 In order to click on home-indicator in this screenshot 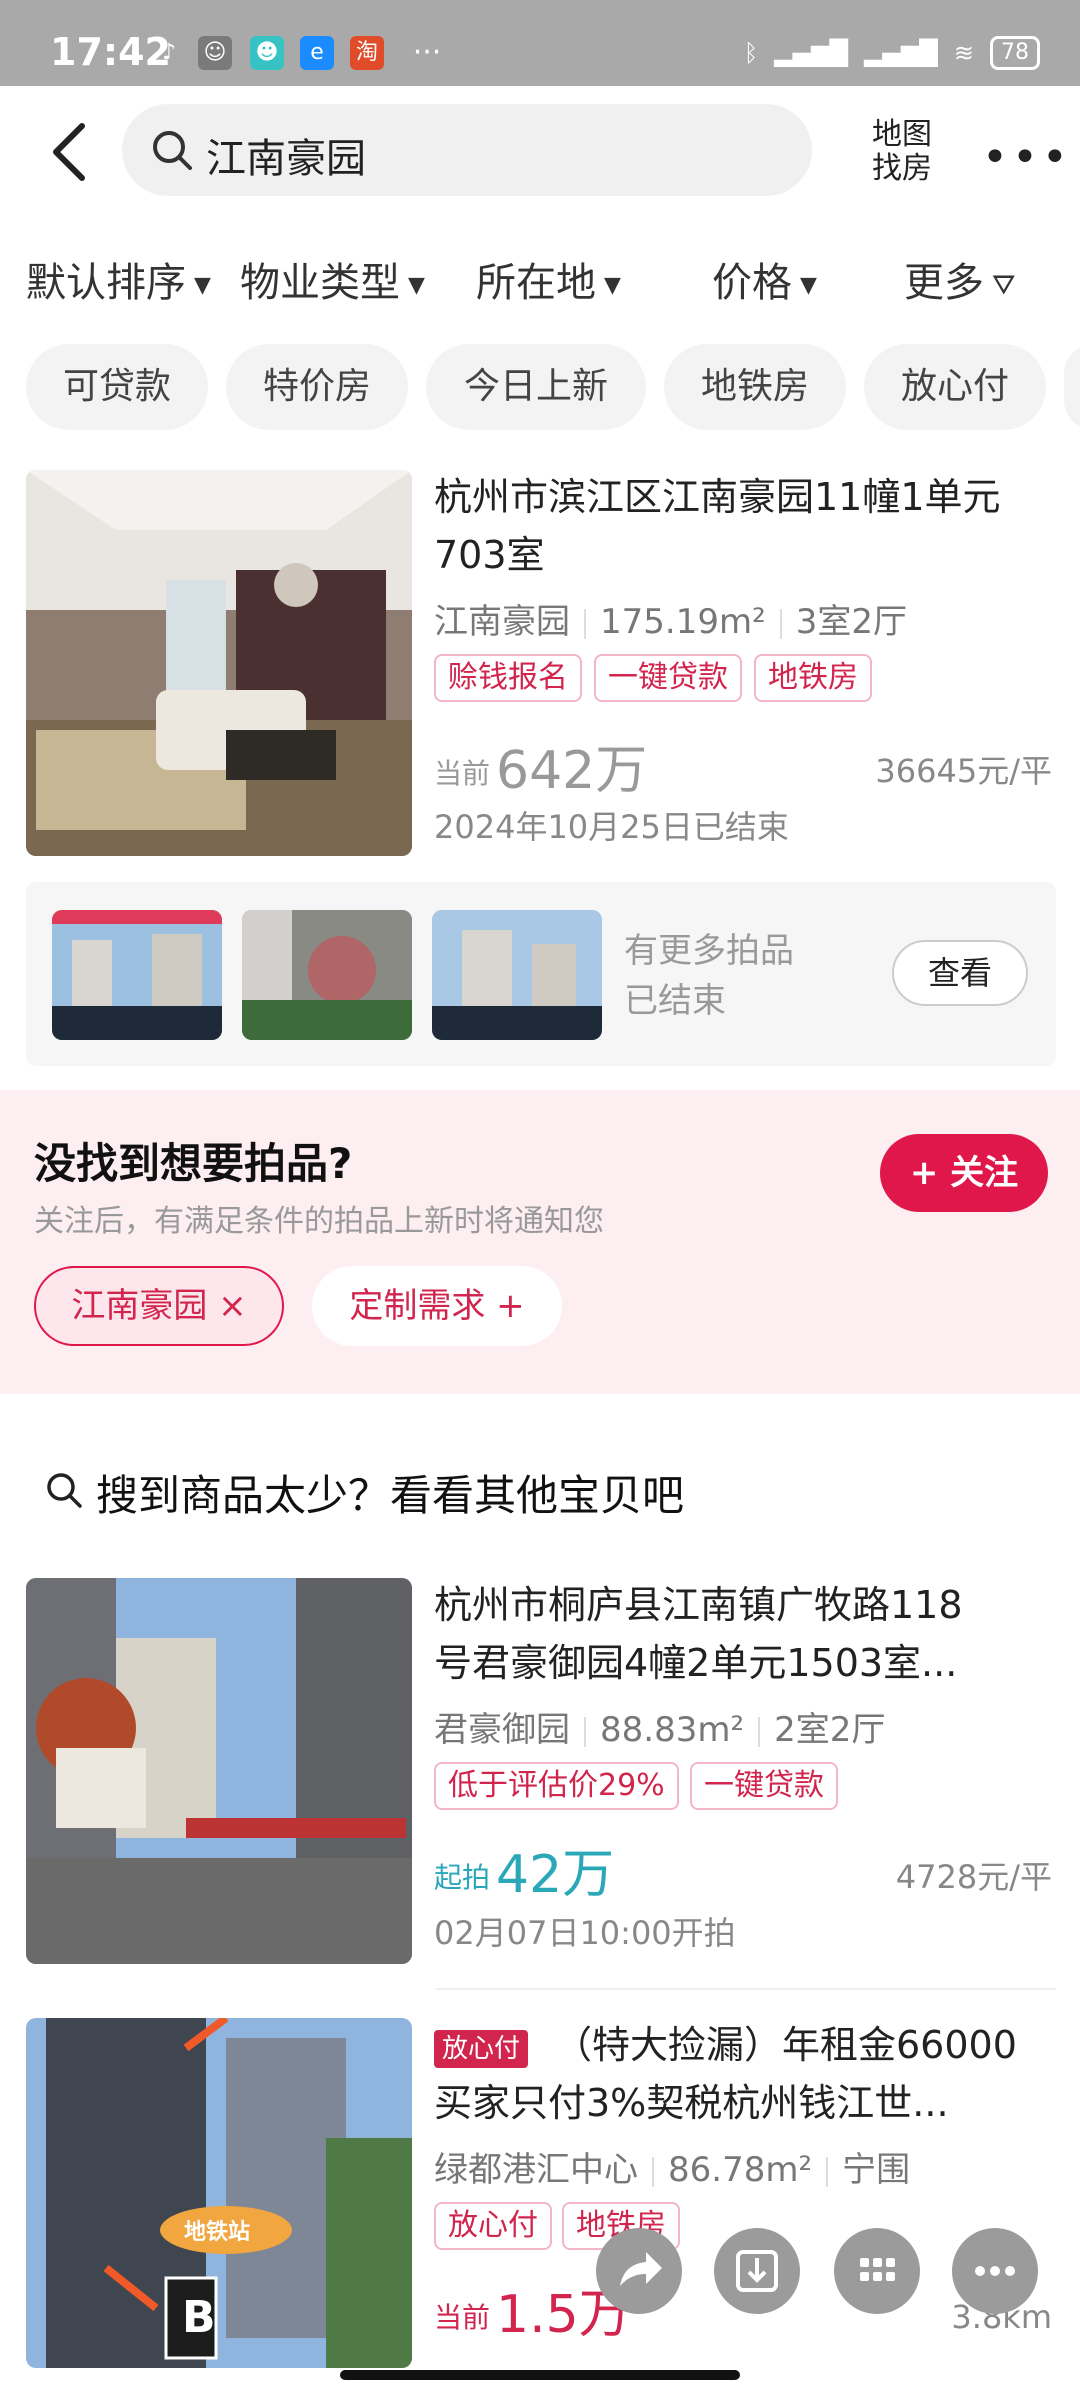, I will do `click(540, 2375)`.